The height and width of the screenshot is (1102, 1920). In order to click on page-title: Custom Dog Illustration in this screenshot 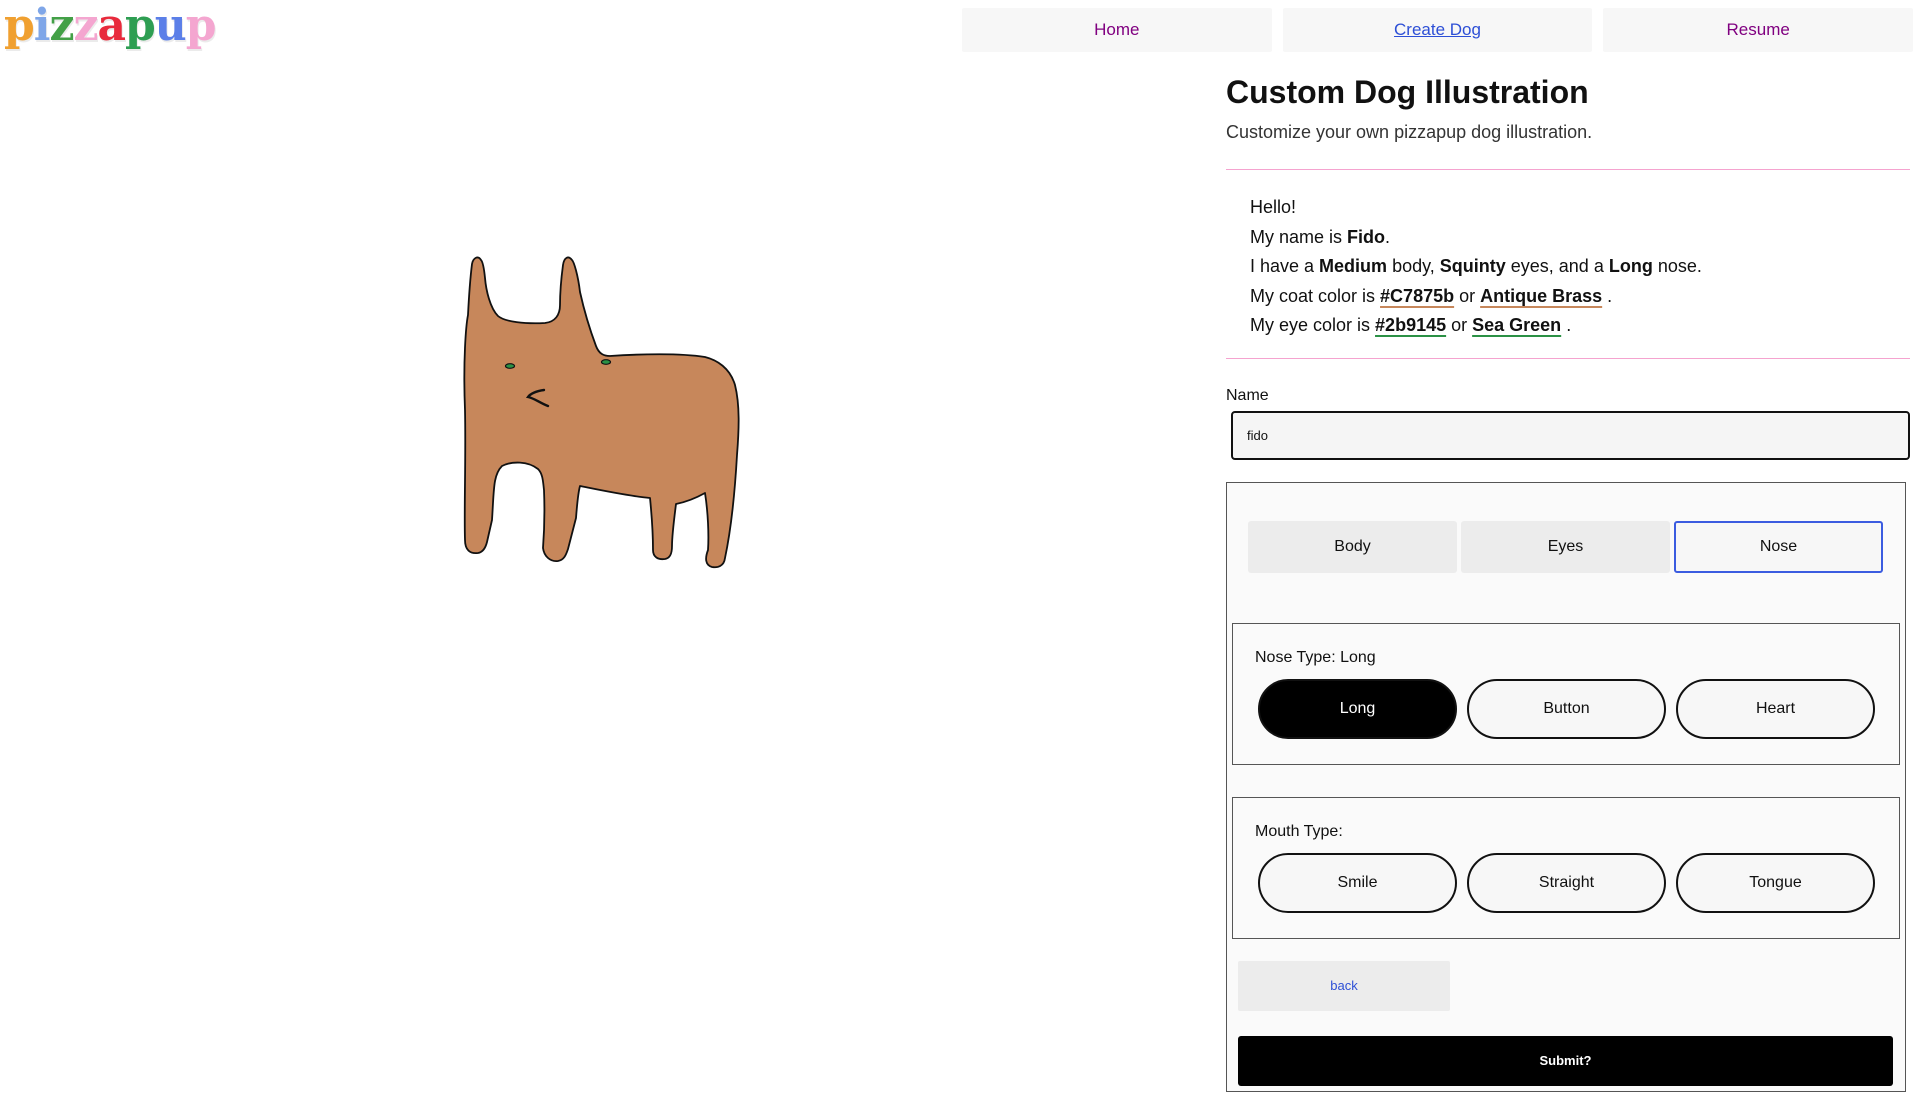, I will do `click(1407, 92)`.